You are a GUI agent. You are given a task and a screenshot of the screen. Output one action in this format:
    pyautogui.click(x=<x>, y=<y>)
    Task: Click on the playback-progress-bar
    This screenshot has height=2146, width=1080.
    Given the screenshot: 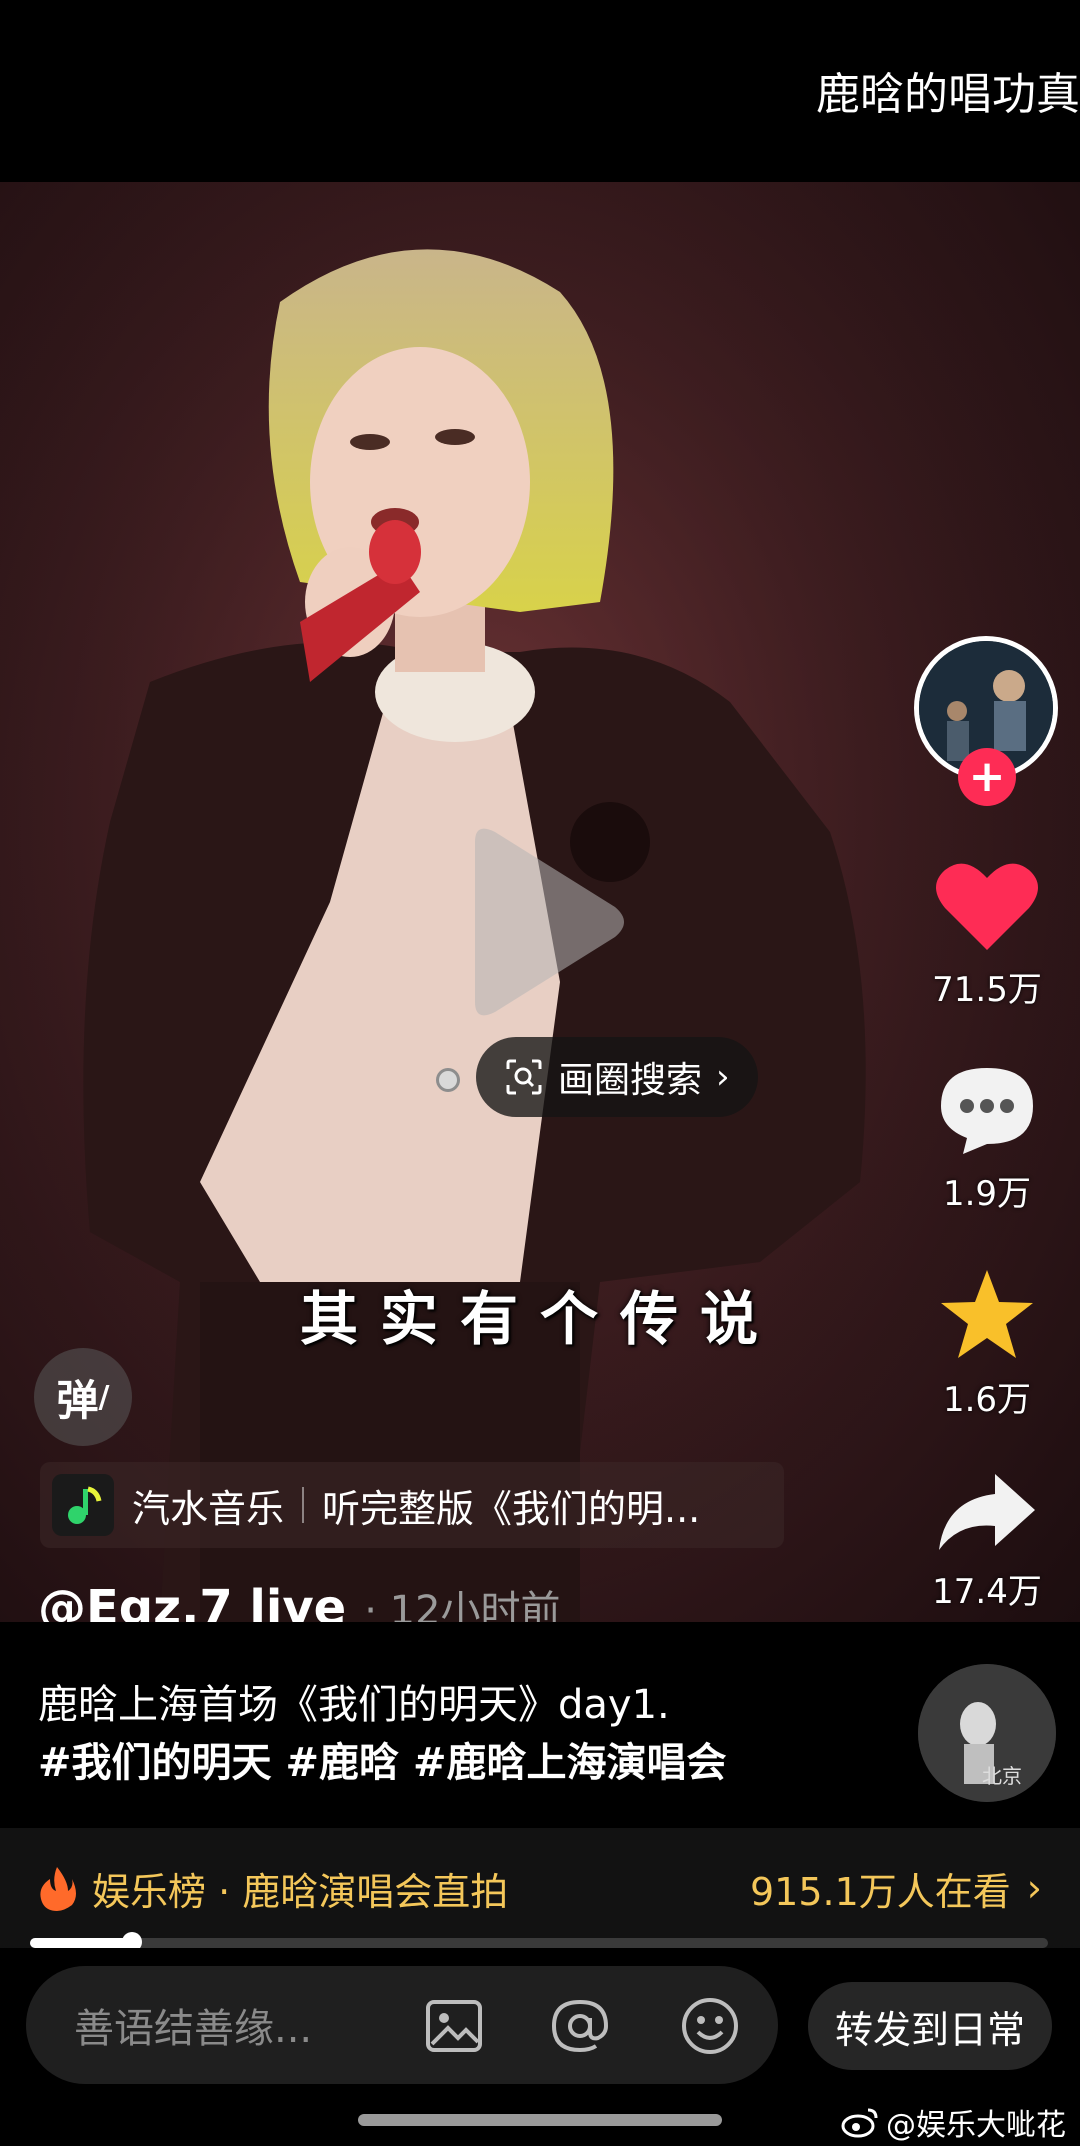 What is the action you would take?
    pyautogui.click(x=539, y=1942)
    